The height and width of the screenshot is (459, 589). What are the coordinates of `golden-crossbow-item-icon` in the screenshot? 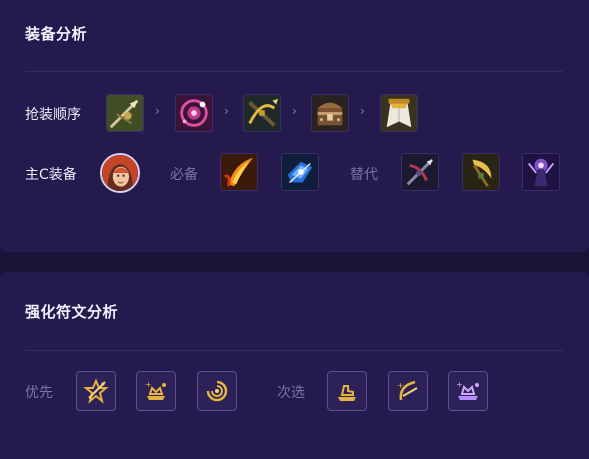 It's located at (262, 113).